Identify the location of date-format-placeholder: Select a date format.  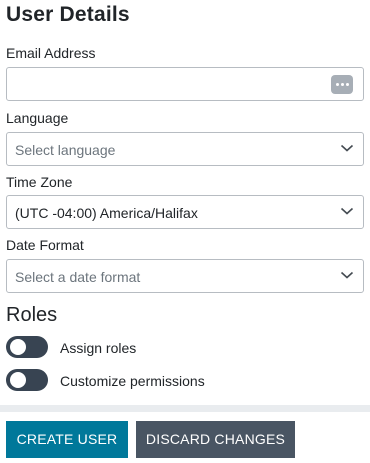
(78, 277).